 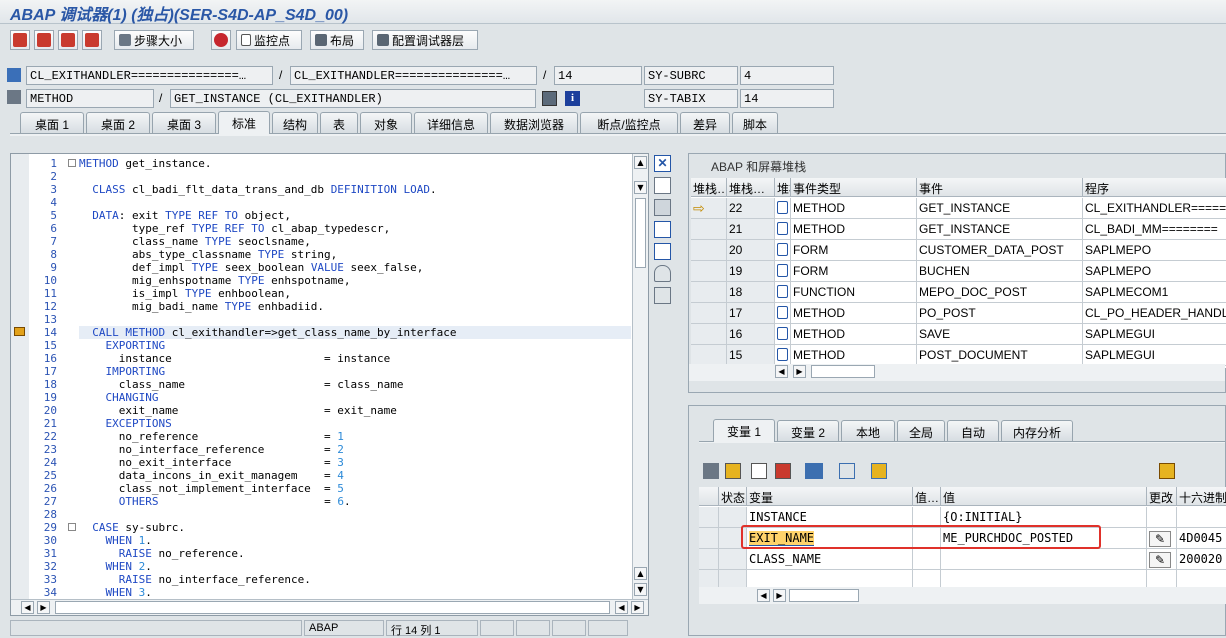 What do you see at coordinates (295, 122) in the screenshot?
I see `tab-structure: 结构` at bounding box center [295, 122].